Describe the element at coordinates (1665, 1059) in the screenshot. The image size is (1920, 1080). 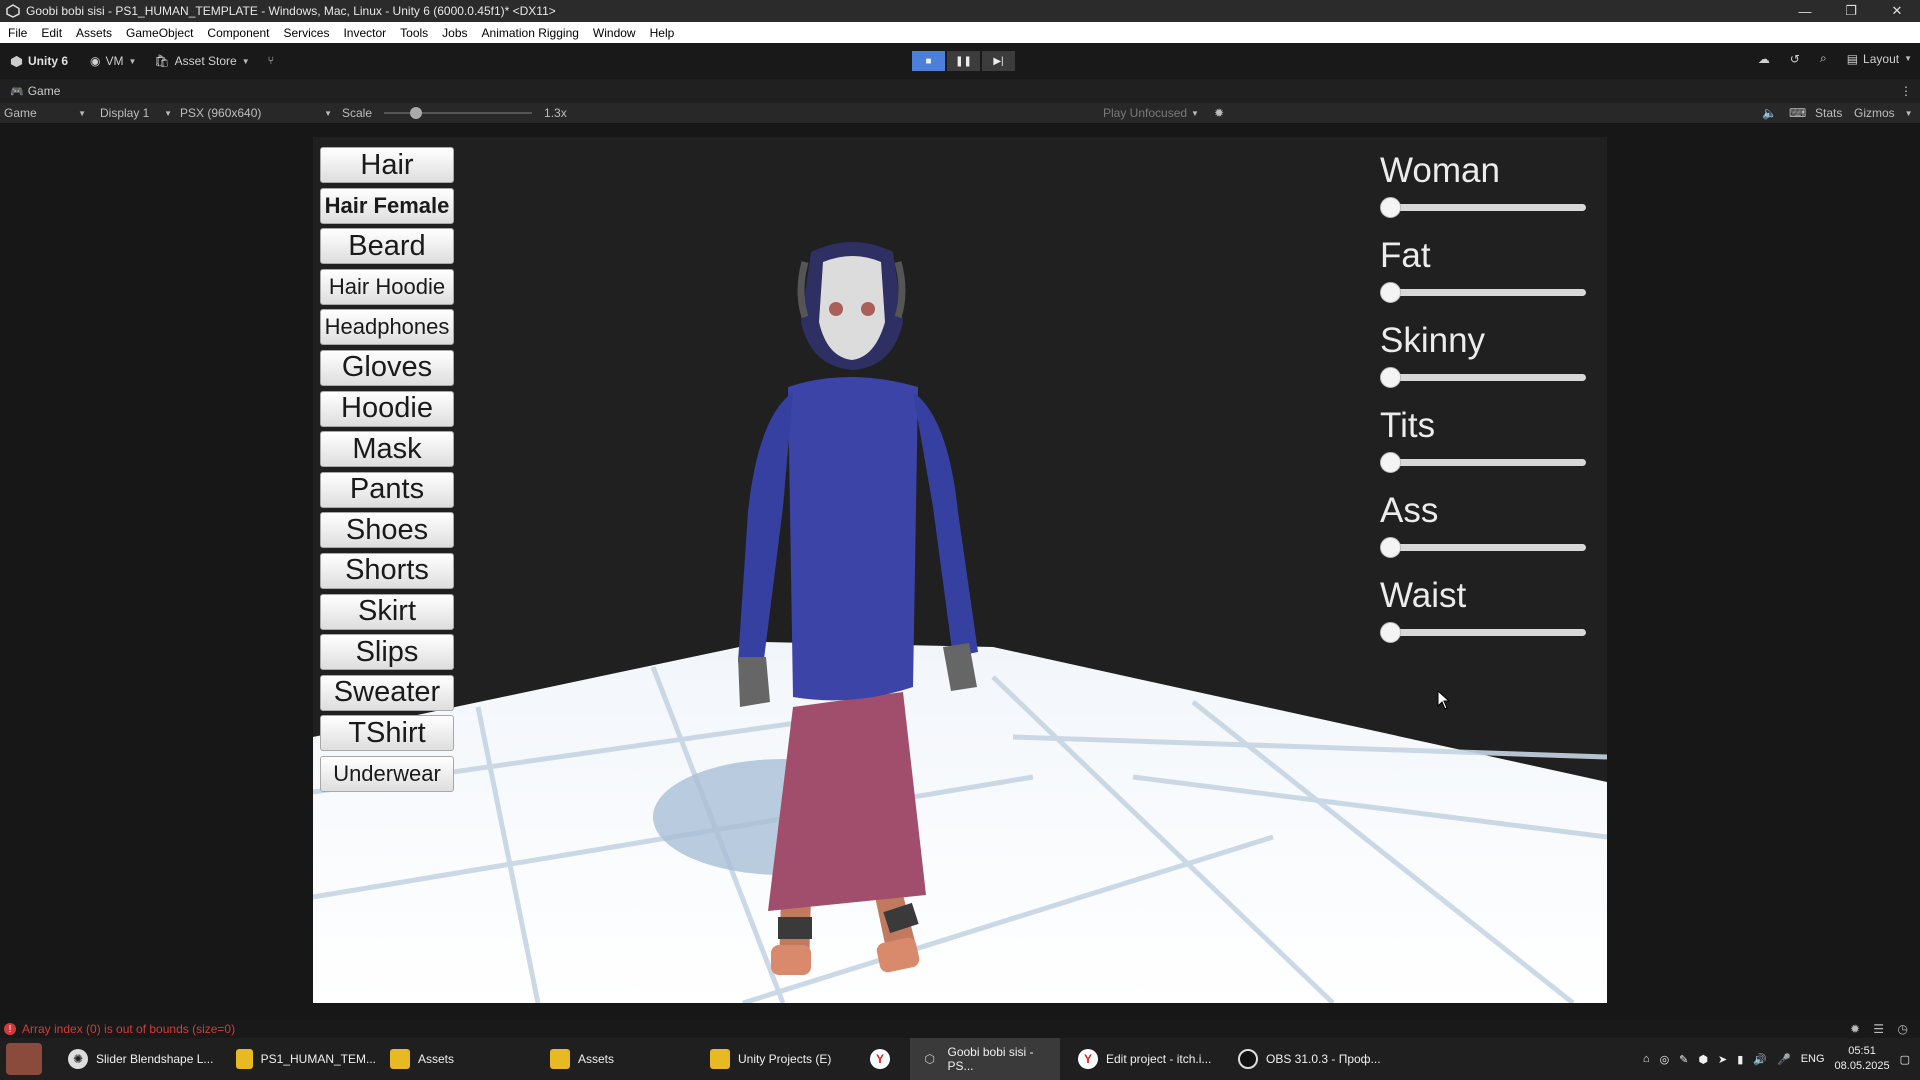
I see `steam-icon: ◎` at that location.